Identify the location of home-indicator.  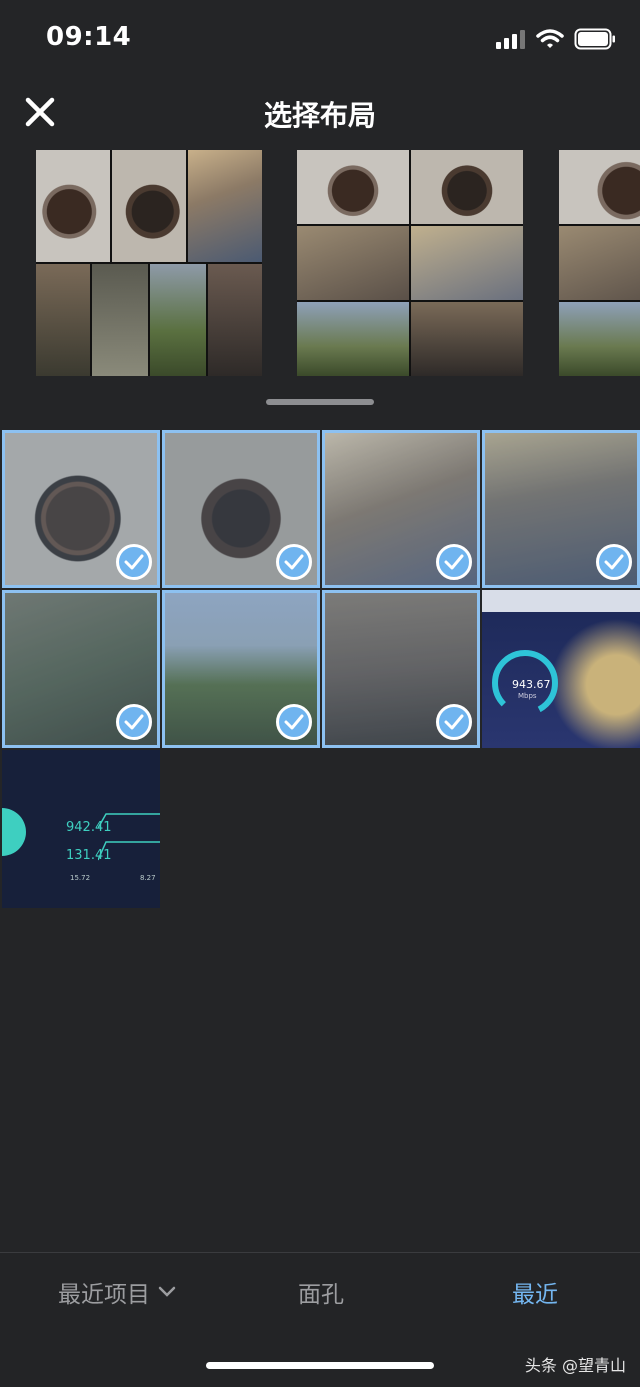
(320, 1365).